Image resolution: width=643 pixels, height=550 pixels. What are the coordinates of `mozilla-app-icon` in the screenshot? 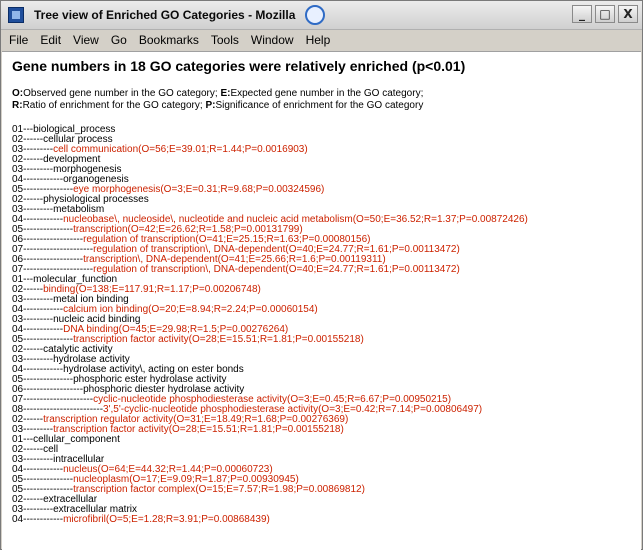 It's located at (16, 15).